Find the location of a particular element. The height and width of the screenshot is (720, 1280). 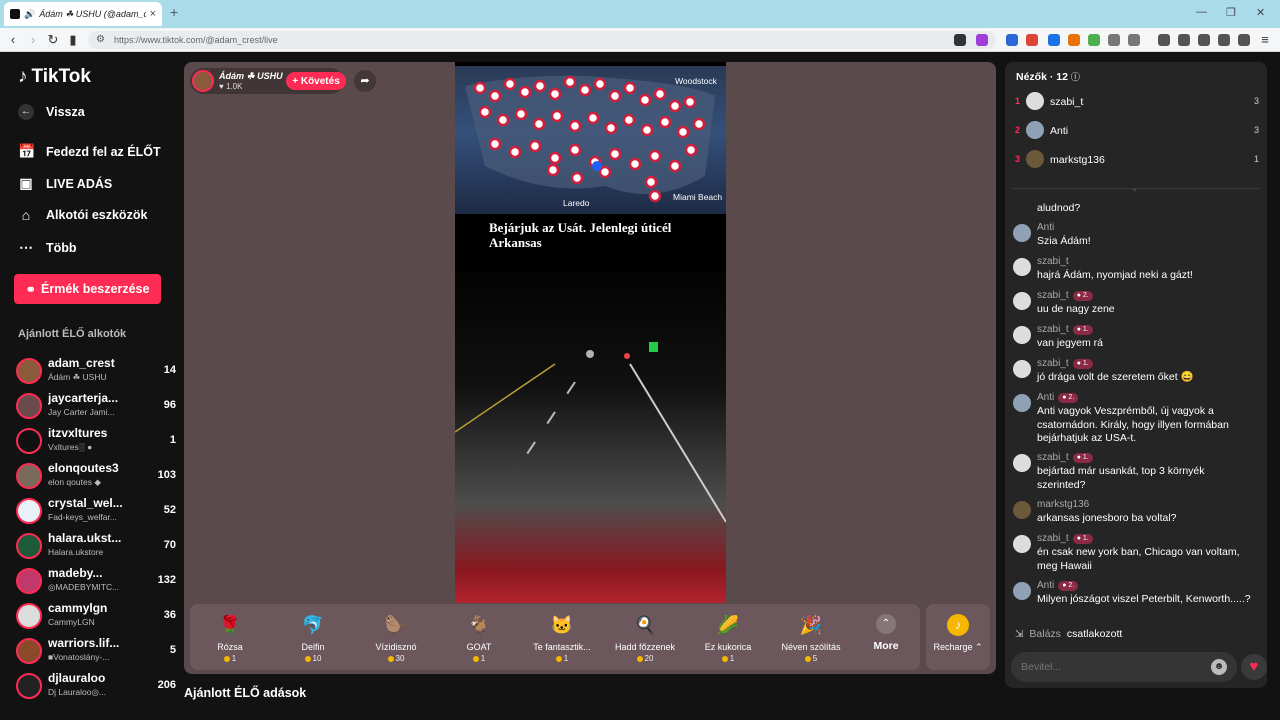

chat-username: markstg136 is located at coordinates (1063, 504).